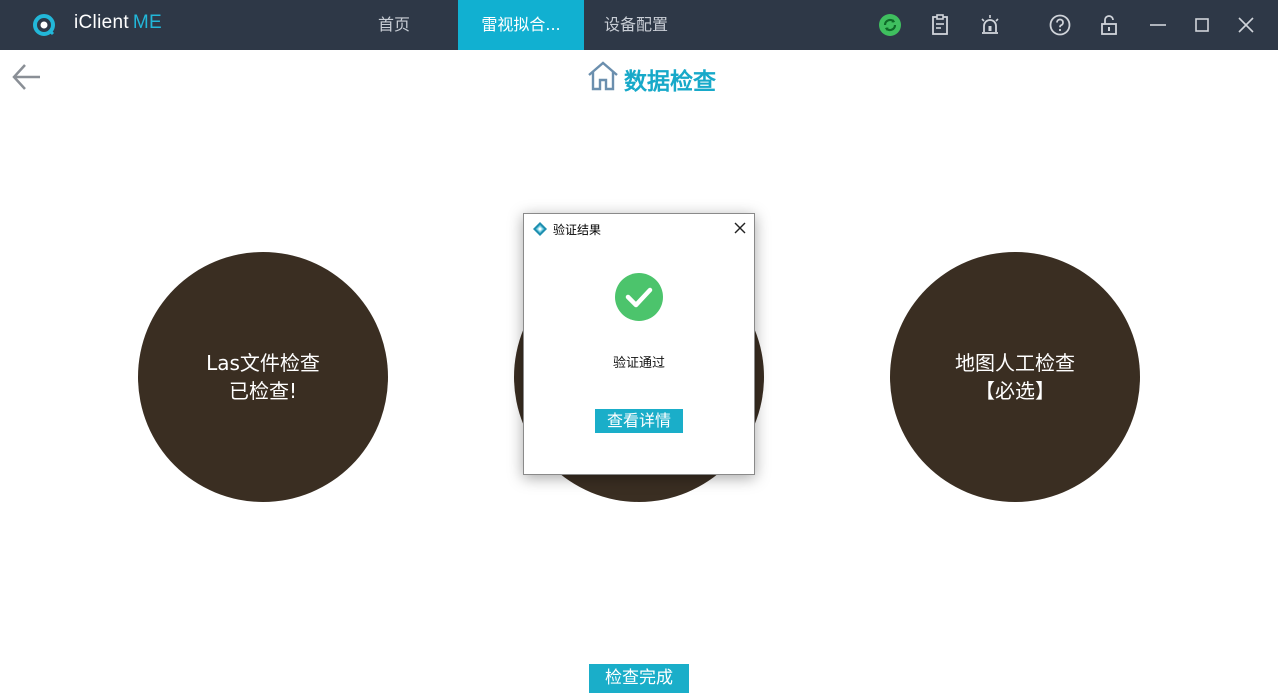  I want to click on home-icon, so click(603, 76).